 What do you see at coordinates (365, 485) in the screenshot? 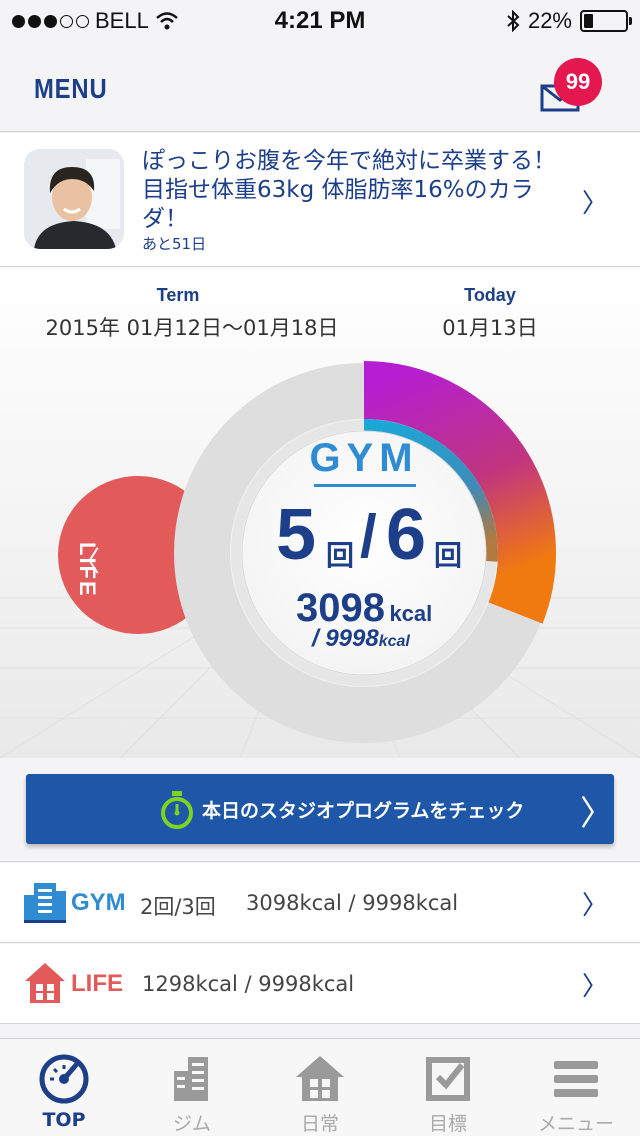
I see `gym-title-underline` at bounding box center [365, 485].